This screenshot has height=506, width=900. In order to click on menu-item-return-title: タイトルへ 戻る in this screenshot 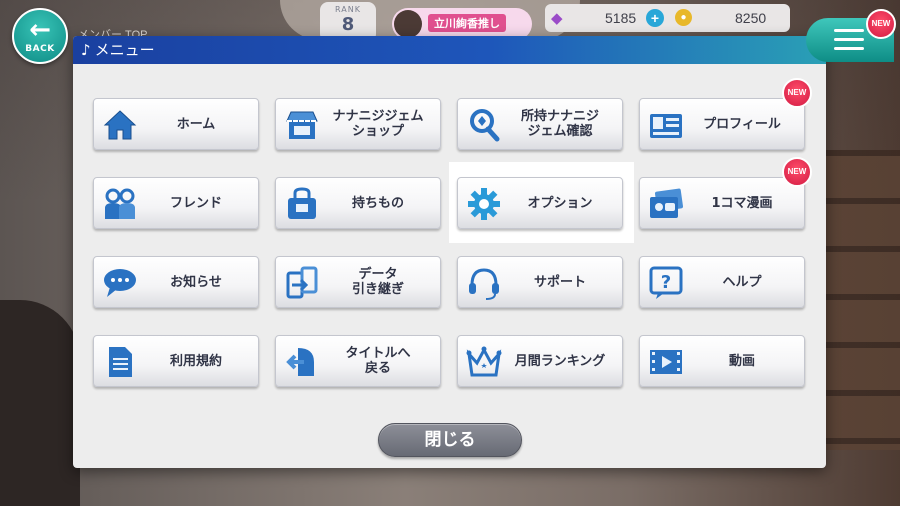, I will do `click(358, 361)`.